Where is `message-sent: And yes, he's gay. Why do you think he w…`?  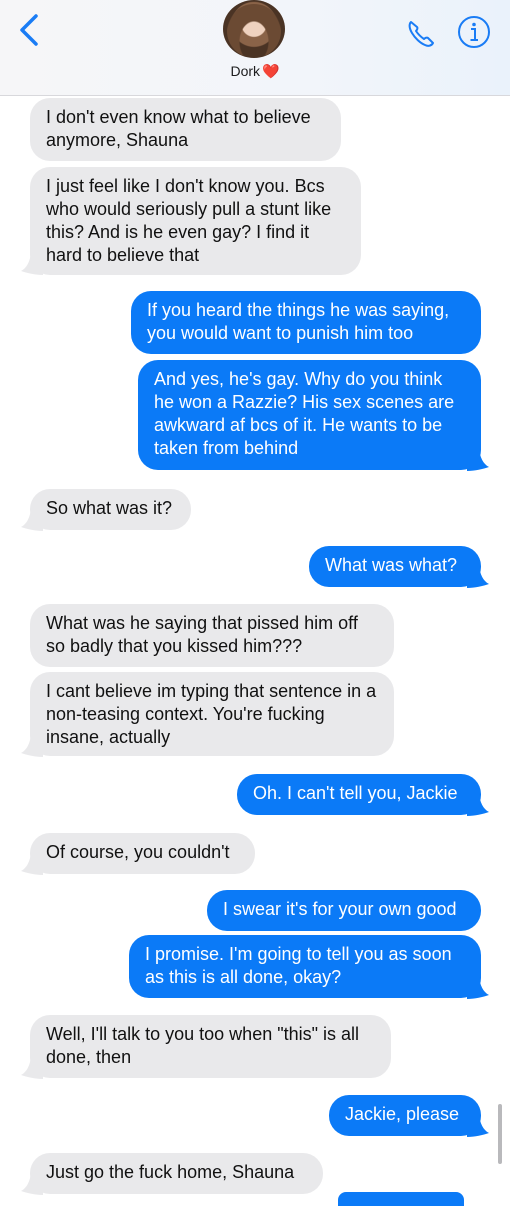 message-sent: And yes, he's gay. Why do you think he w… is located at coordinates (309, 415).